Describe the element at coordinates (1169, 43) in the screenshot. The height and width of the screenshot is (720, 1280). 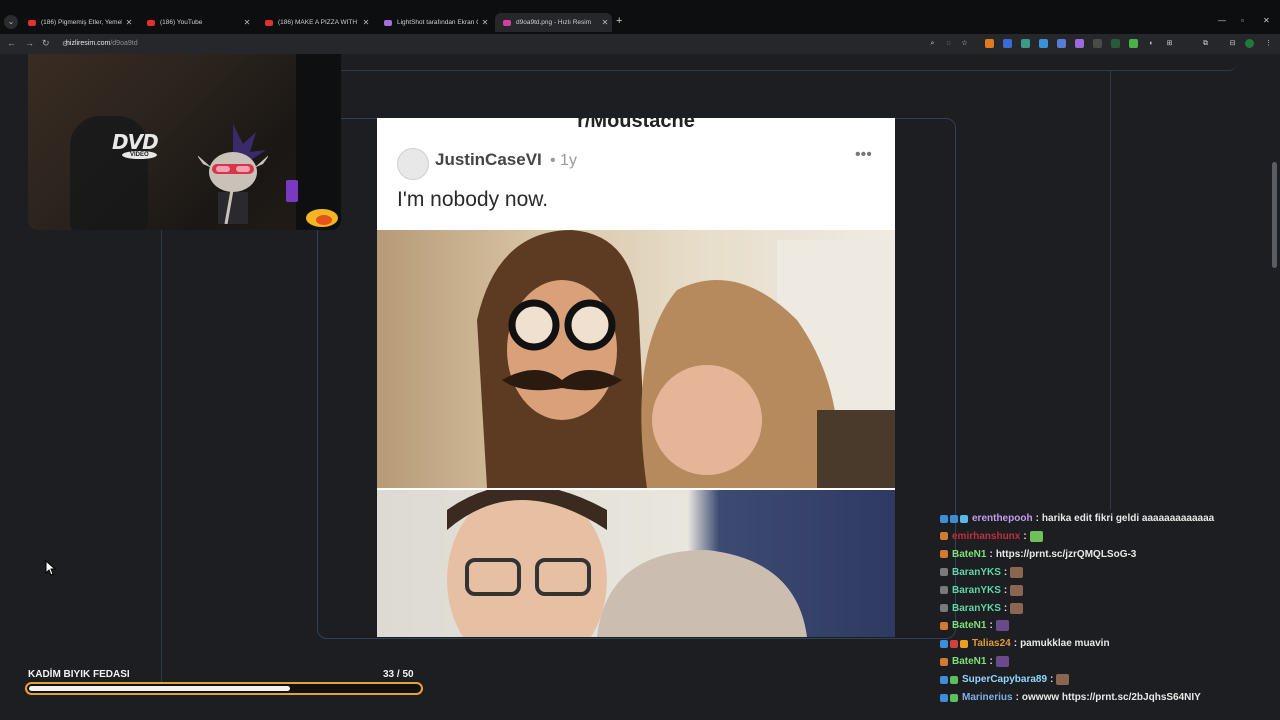
I see `extension-icon: ⊞` at that location.